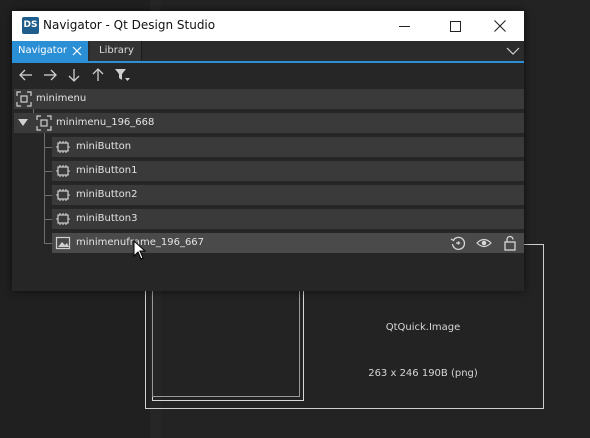 Image resolution: width=590 pixels, height=438 pixels. I want to click on tree-row-minimenu: minimenu, so click(269, 99).